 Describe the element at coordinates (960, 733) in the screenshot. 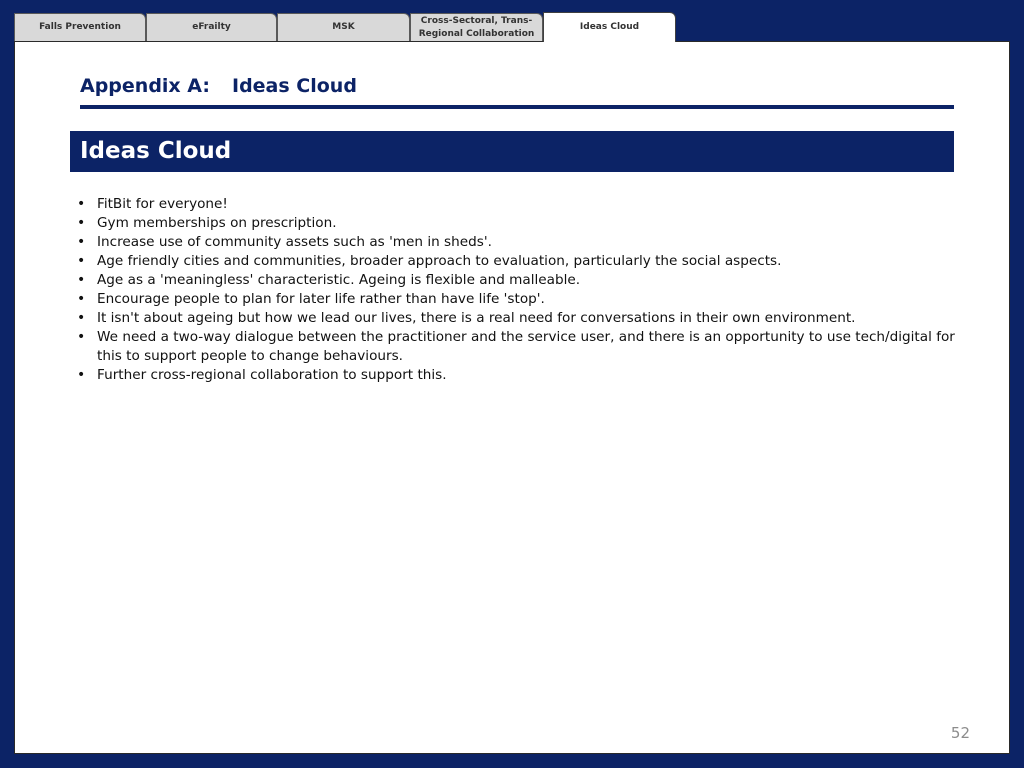

I see `page-number: 52` at that location.